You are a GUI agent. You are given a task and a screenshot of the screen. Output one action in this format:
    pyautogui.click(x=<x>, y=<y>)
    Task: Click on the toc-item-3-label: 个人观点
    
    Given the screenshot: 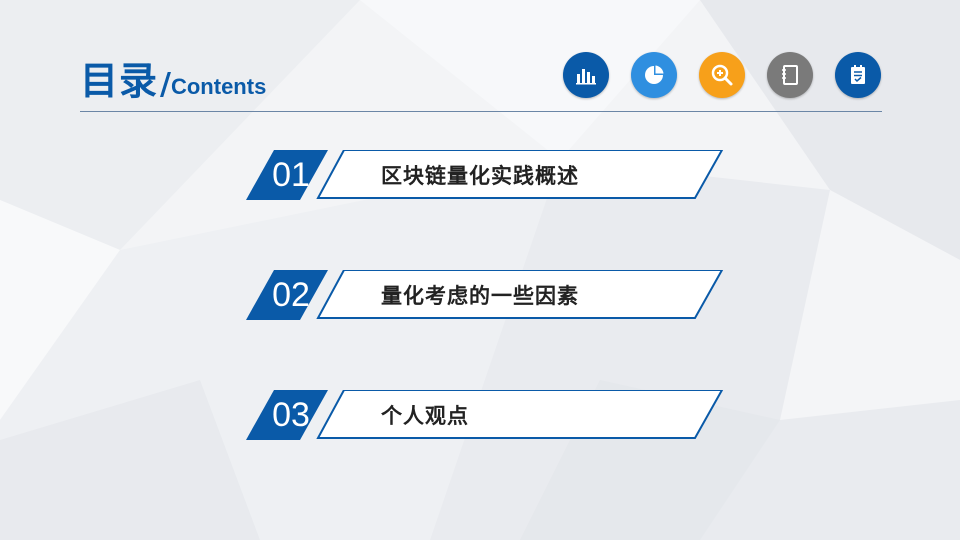 What is the action you would take?
    pyautogui.click(x=425, y=416)
    